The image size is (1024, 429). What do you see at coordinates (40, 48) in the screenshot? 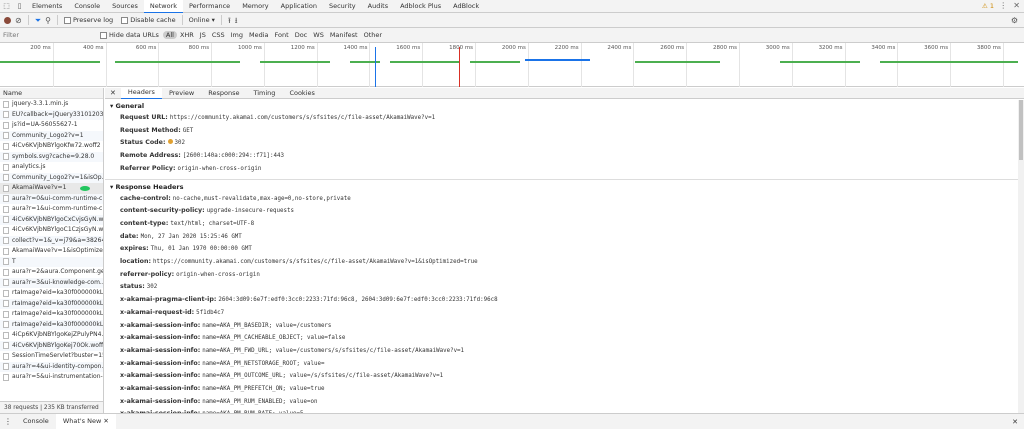
I see `timeline-tick-label: 200 ms` at bounding box center [40, 48].